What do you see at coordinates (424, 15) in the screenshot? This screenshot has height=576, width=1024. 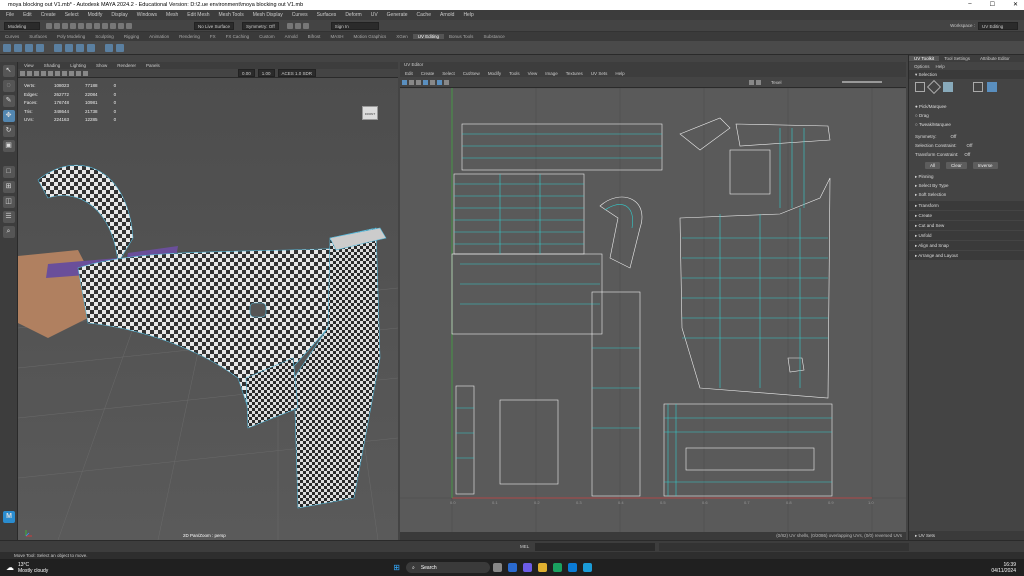 I see `menu-cache: Cache` at bounding box center [424, 15].